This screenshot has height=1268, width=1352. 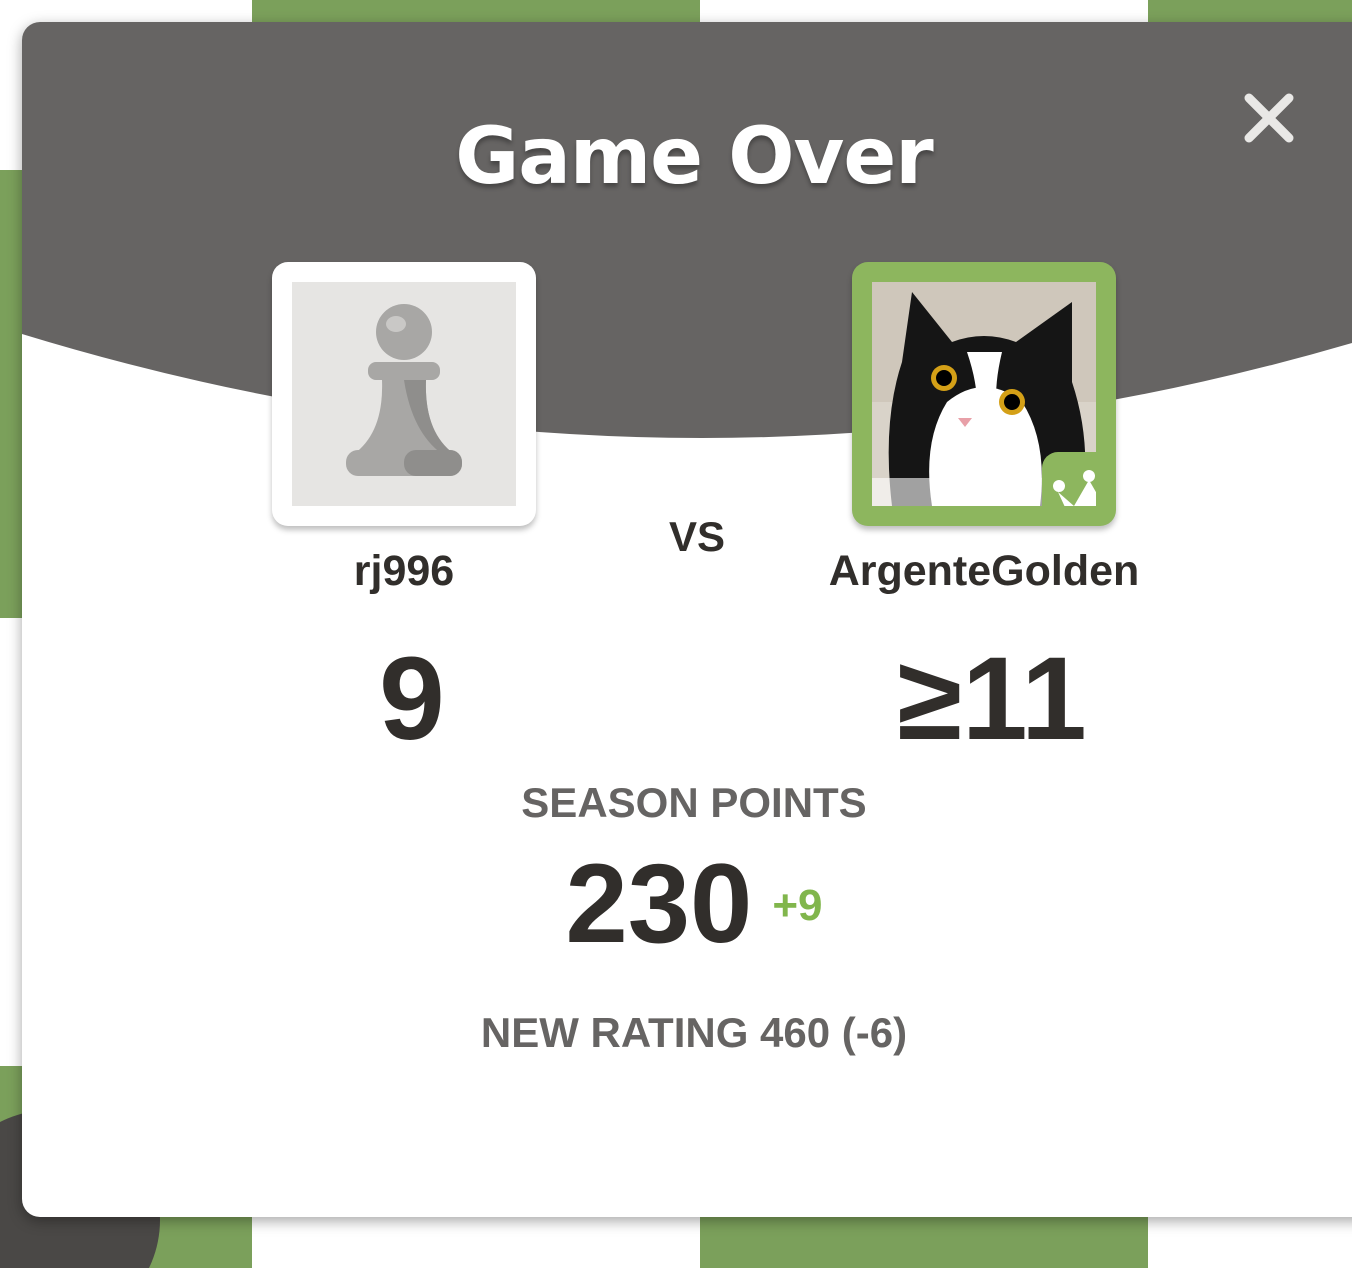 I want to click on player-avatar-left, so click(x=404, y=394).